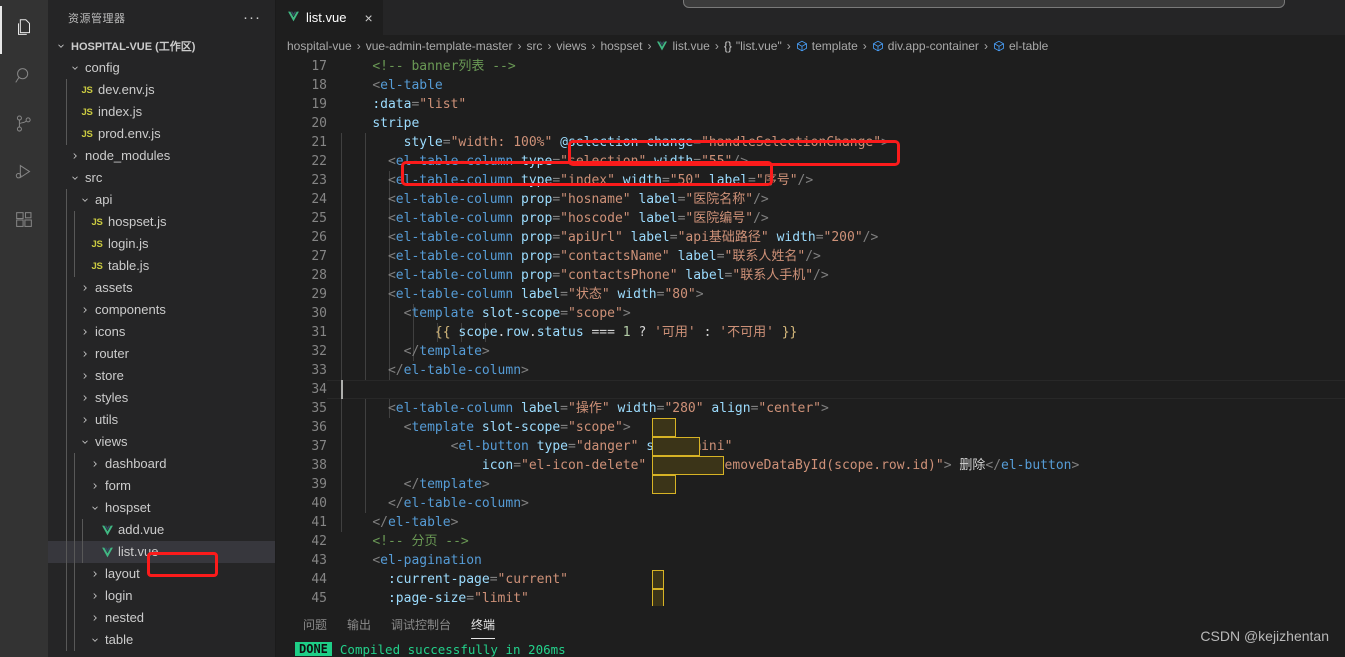  What do you see at coordinates (161, 266) in the screenshot?
I see `tree-item-table-js: JS table.js` at bounding box center [161, 266].